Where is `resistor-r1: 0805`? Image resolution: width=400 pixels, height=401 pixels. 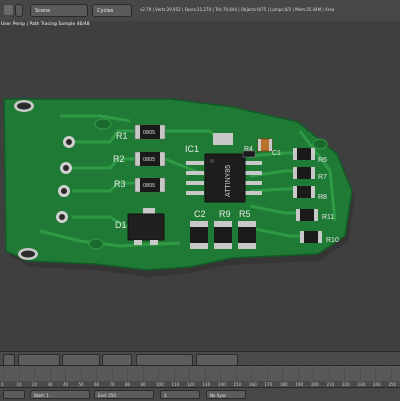
resistor-r1: 0805 is located at coordinates (150, 132).